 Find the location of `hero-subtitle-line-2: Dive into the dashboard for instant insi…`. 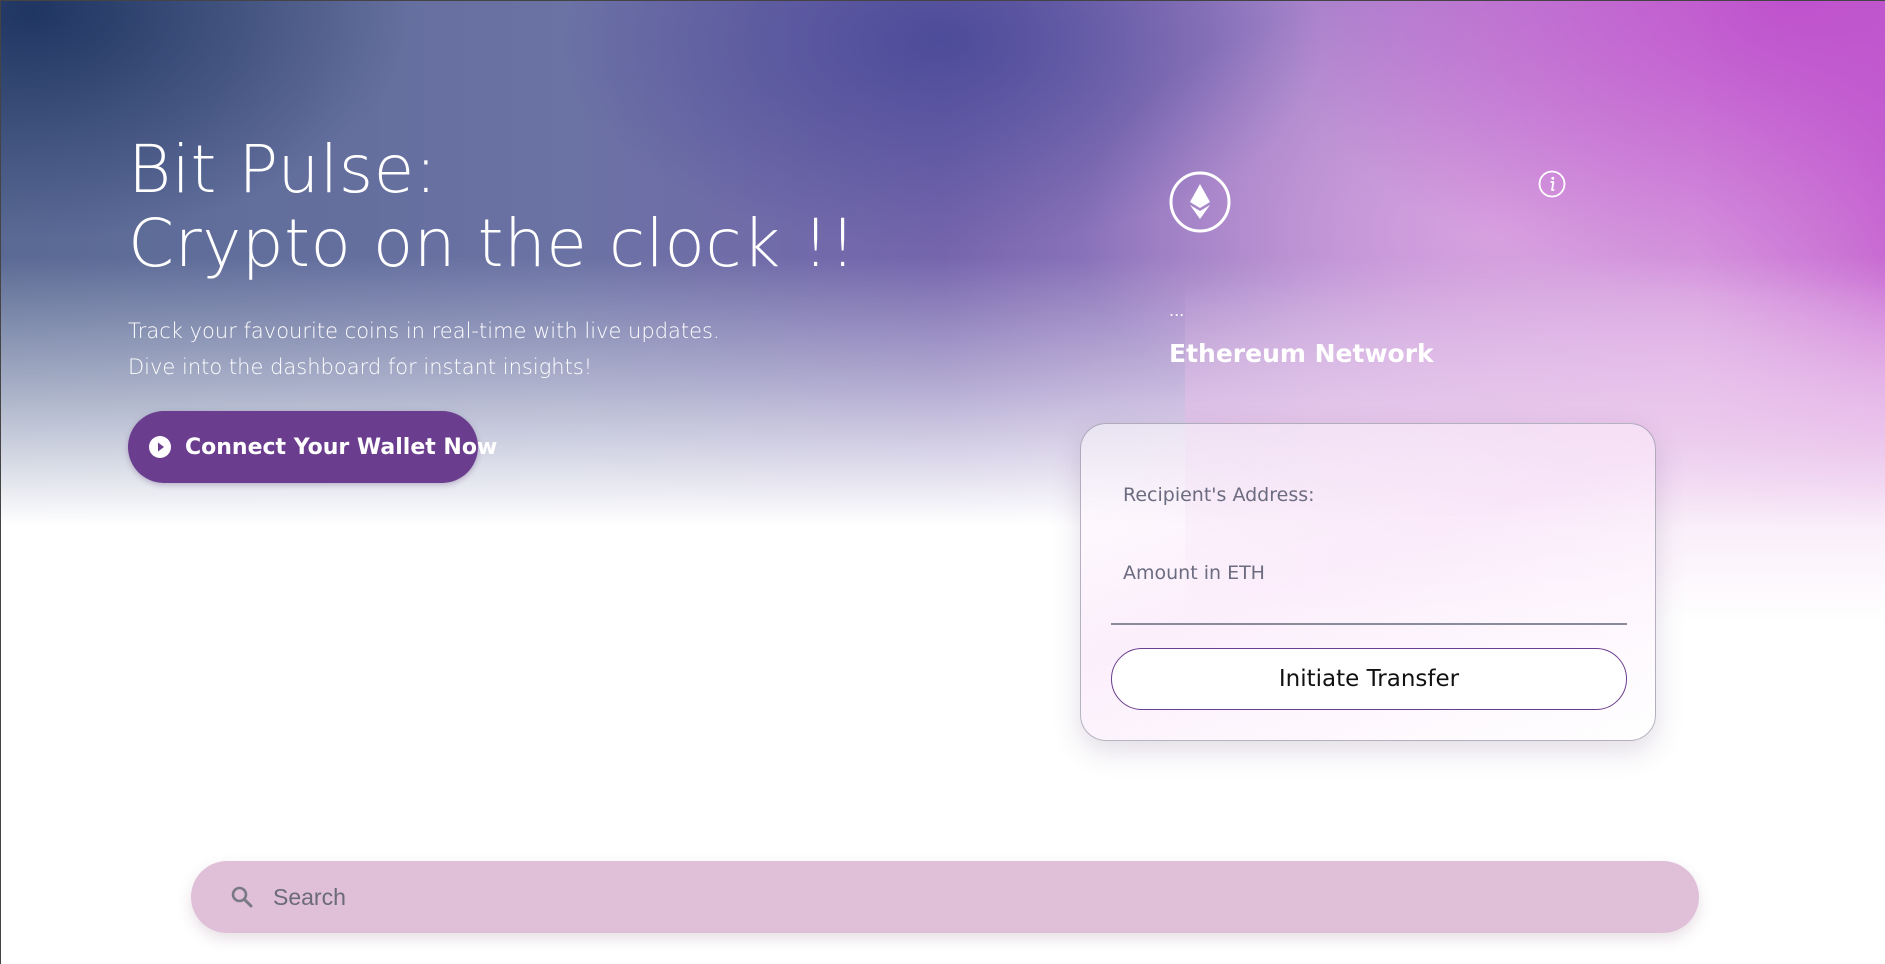

hero-subtitle-line-2: Dive into the dashboard for instant insi… is located at coordinates (360, 367).